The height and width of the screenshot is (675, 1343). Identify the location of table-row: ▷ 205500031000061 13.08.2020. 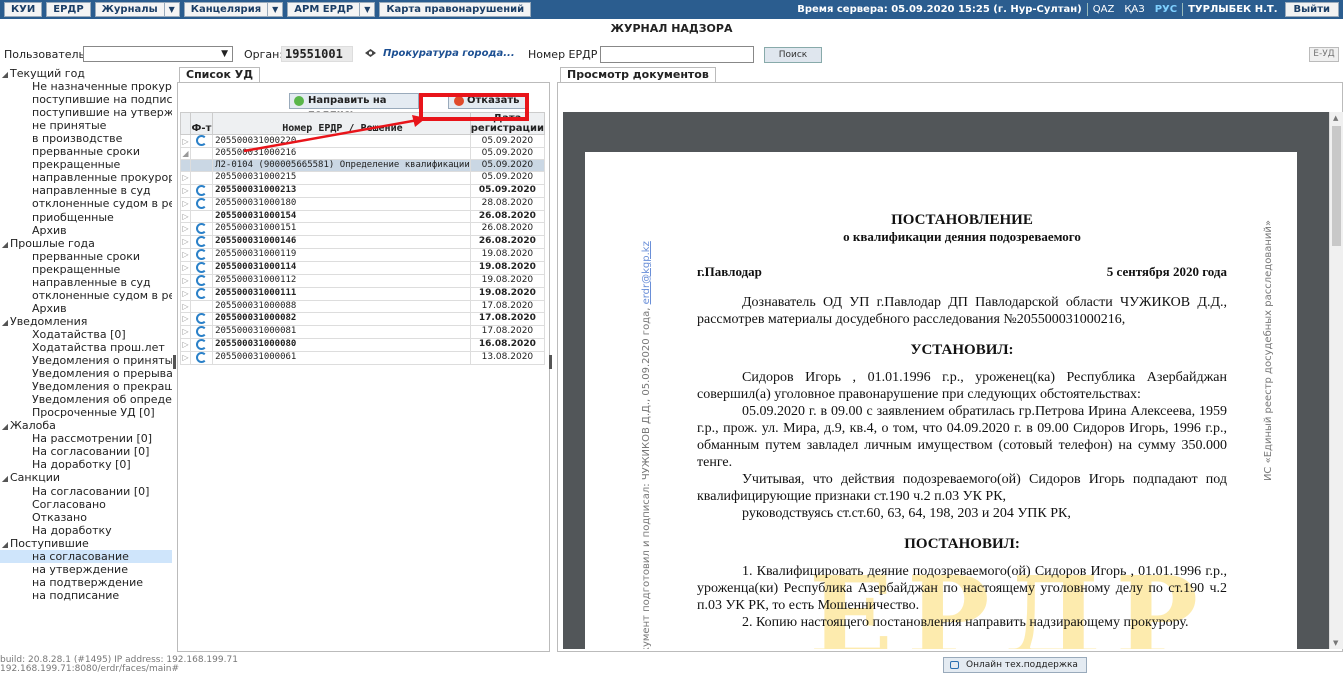
(363, 357).